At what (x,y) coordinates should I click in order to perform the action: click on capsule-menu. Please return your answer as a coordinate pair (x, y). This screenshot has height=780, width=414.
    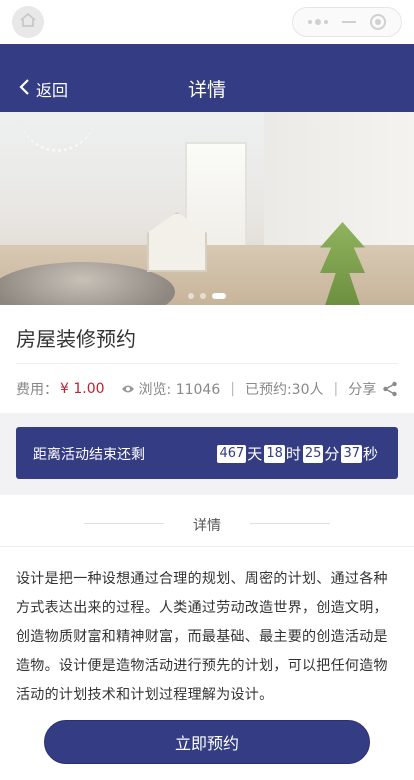
    Looking at the image, I should click on (347, 22).